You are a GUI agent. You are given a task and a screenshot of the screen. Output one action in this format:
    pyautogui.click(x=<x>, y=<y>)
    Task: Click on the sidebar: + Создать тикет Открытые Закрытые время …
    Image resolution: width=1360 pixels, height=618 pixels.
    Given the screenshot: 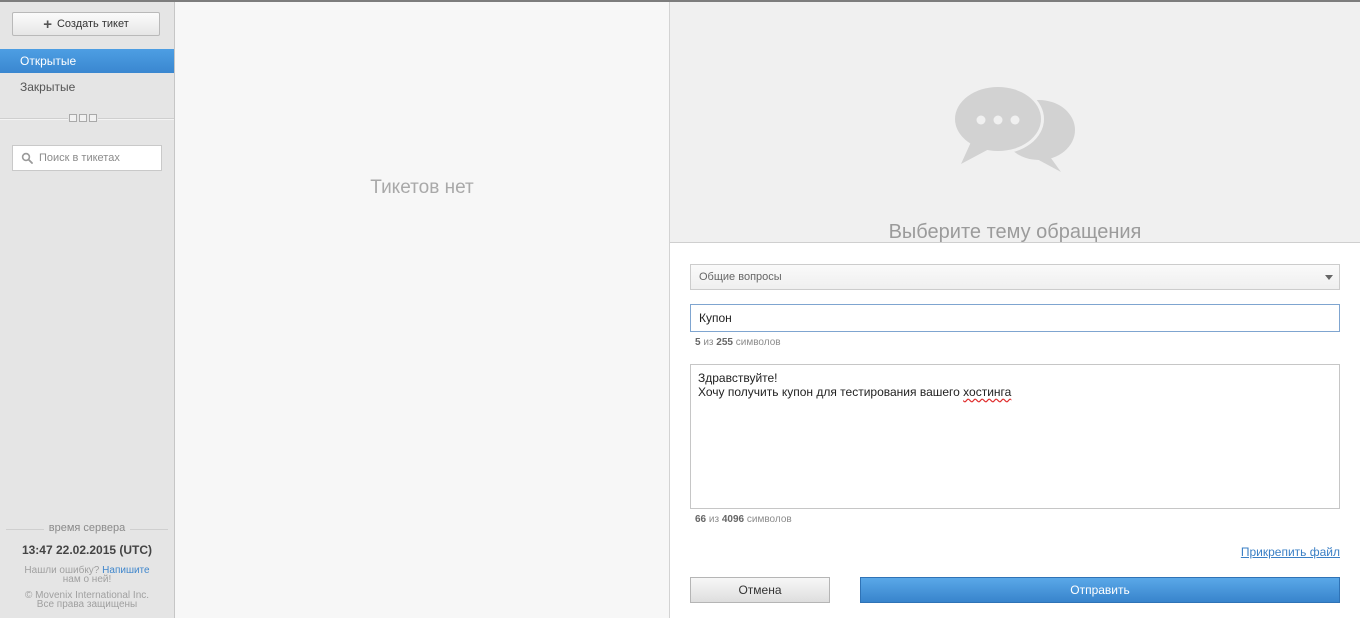 What is the action you would take?
    pyautogui.click(x=87, y=310)
    